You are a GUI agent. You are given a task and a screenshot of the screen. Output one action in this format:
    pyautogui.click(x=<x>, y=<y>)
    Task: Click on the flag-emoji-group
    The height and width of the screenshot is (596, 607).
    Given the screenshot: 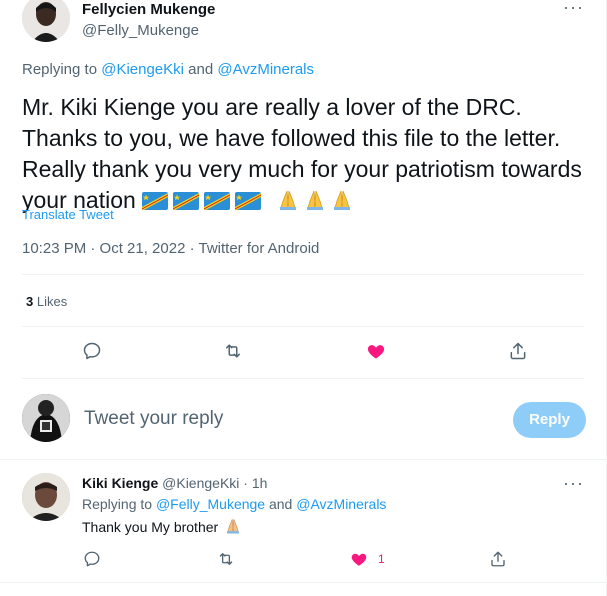 What is the action you would take?
    pyautogui.click(x=204, y=200)
    